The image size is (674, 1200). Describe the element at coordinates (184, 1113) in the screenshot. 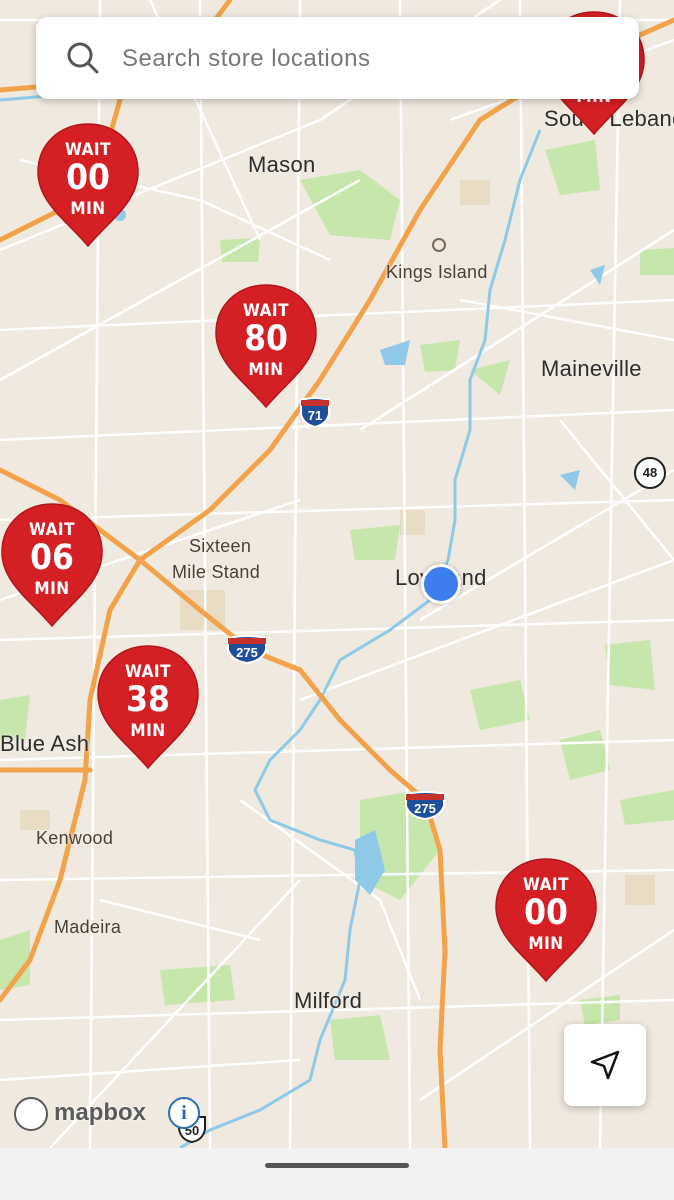

I see `info-button: i` at that location.